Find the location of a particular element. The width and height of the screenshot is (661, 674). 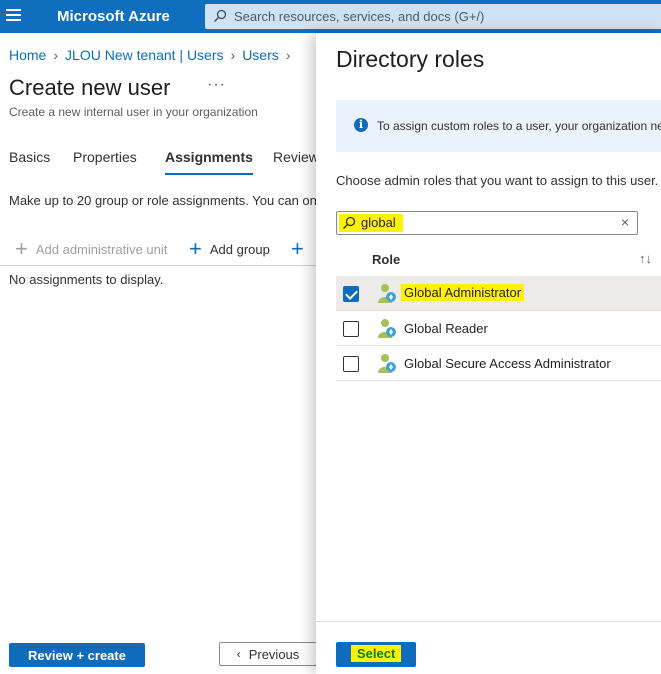

filter-value: global is located at coordinates (378, 222).